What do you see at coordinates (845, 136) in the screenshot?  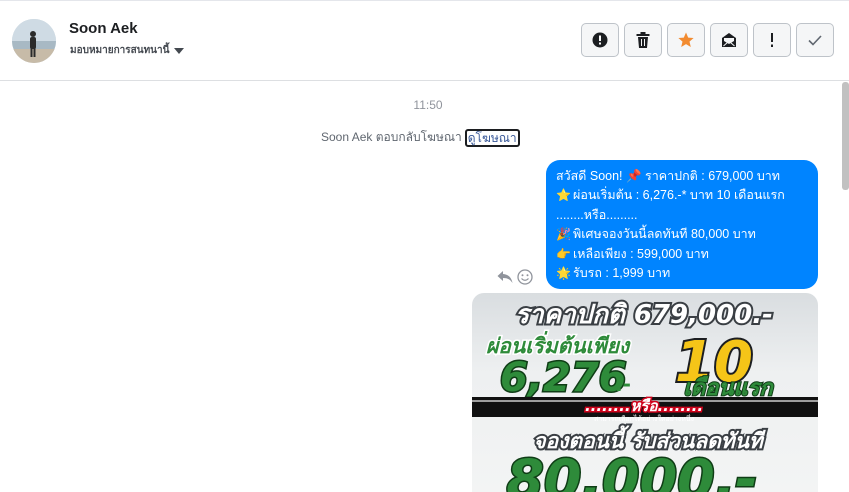 I see `thread-scrollbar` at bounding box center [845, 136].